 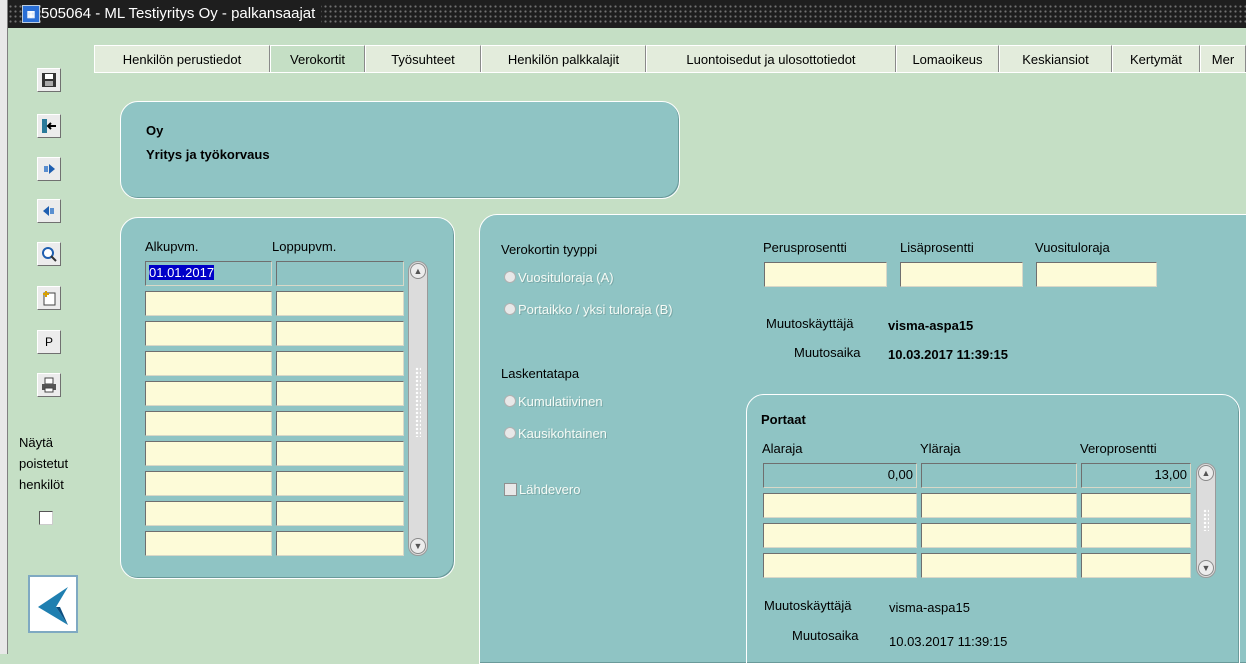 What do you see at coordinates (808, 605) in the screenshot?
I see `steps-modified-by-label: Muutoskäyttäjä` at bounding box center [808, 605].